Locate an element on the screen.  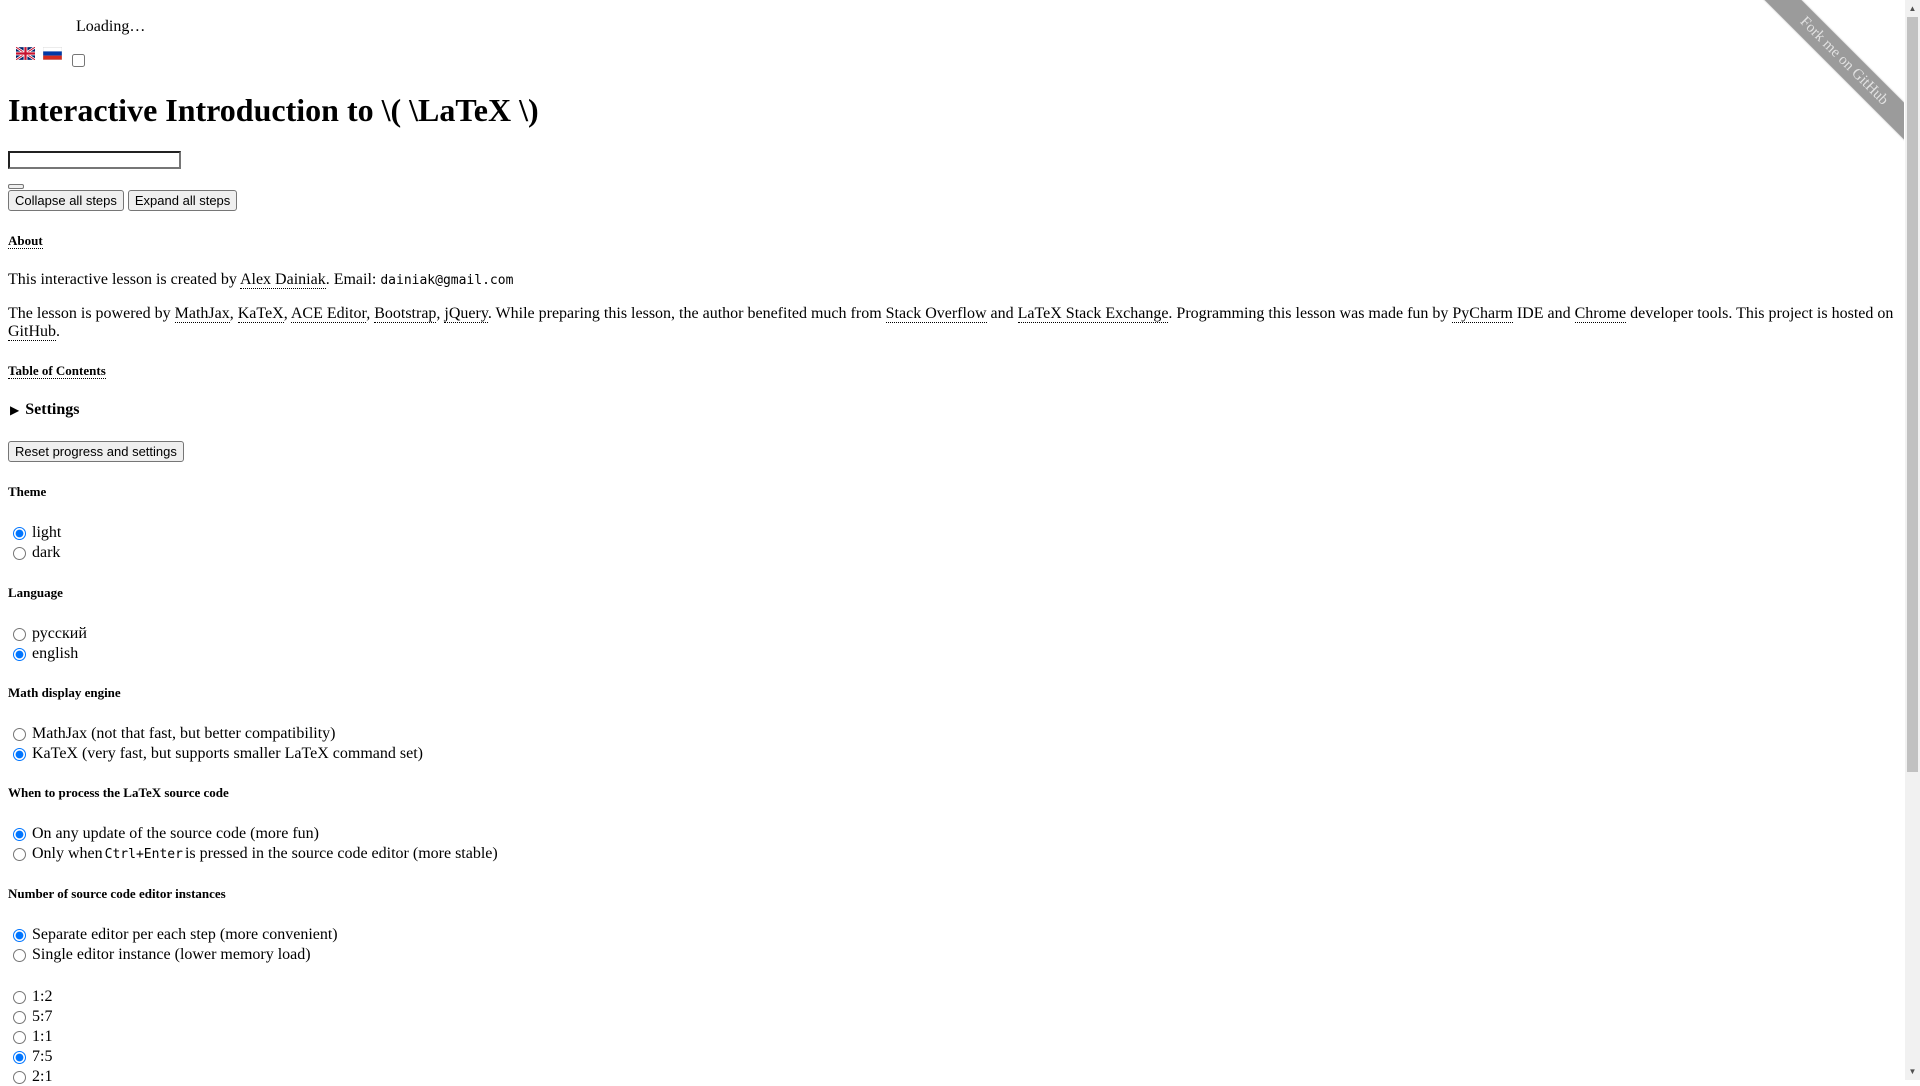
ratio-option-1-1: 1:1 is located at coordinates (32, 1037).